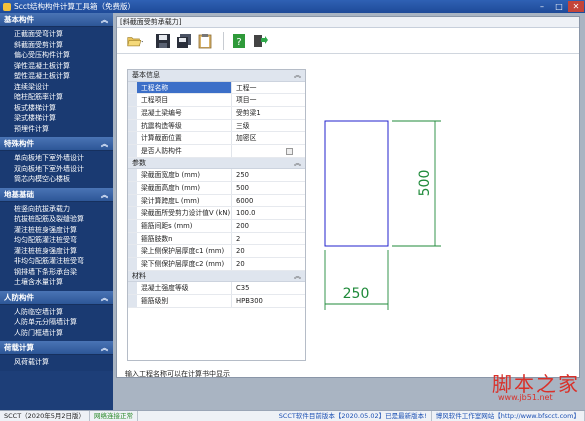 This screenshot has height=421, width=585. What do you see at coordinates (56, 129) in the screenshot?
I see `sidebar-item: 预埋件计算` at bounding box center [56, 129].